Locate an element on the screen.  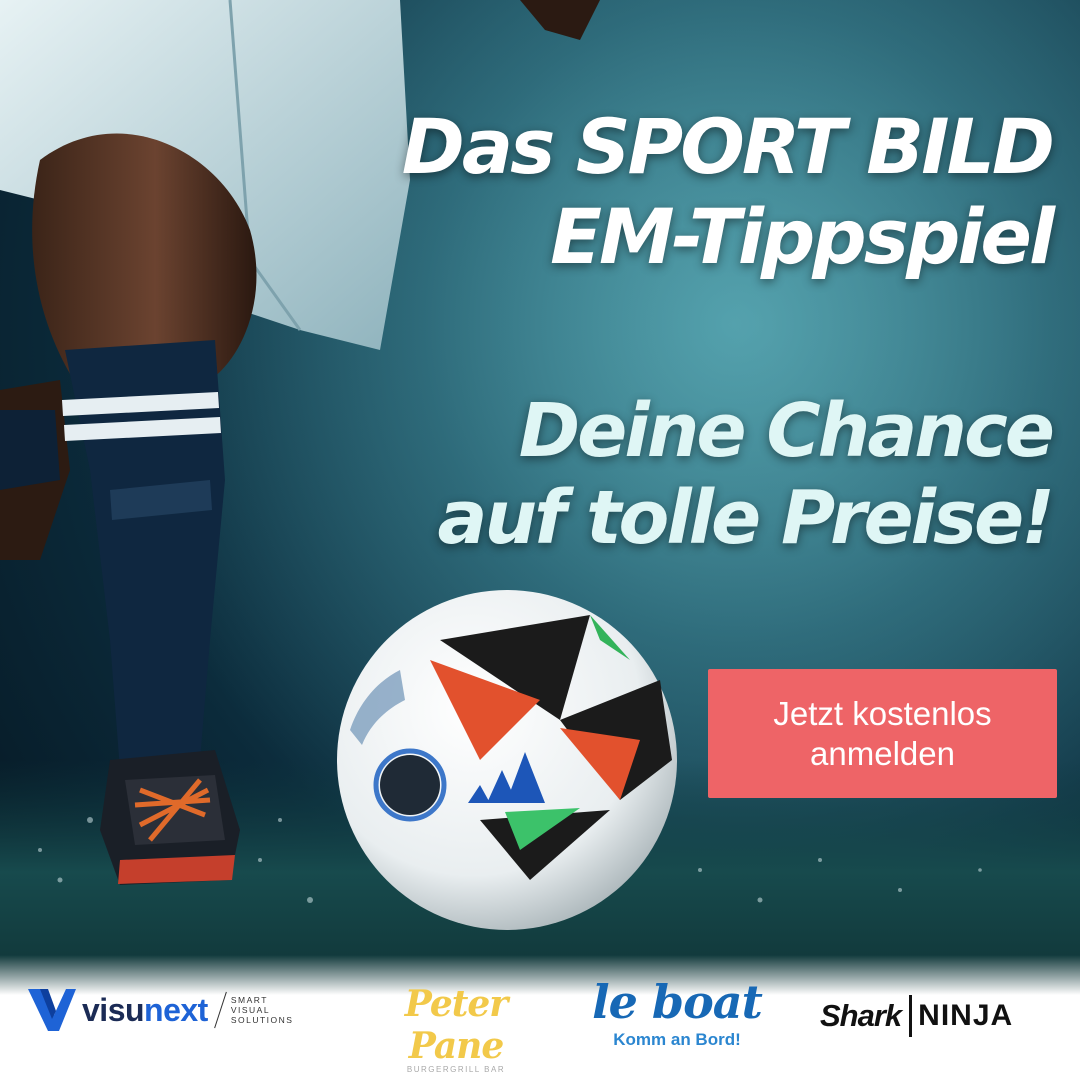
visunext-tagline-1: SMART is located at coordinates (249, 1000).